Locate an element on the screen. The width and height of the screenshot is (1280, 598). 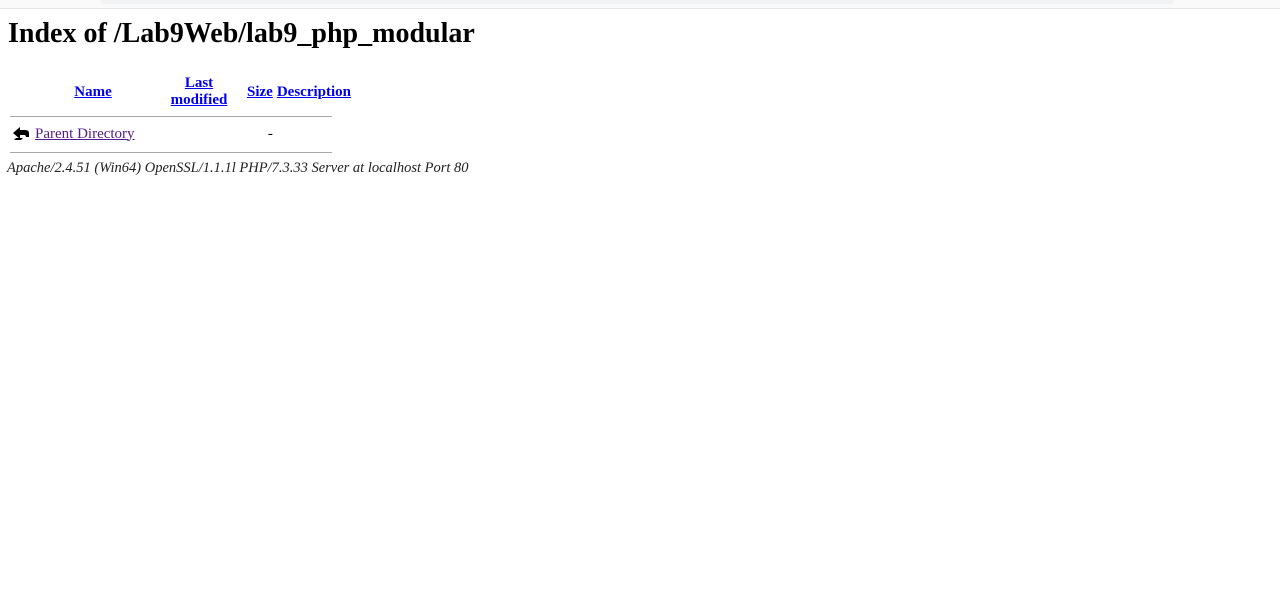
footer-divider is located at coordinates (181, 152).